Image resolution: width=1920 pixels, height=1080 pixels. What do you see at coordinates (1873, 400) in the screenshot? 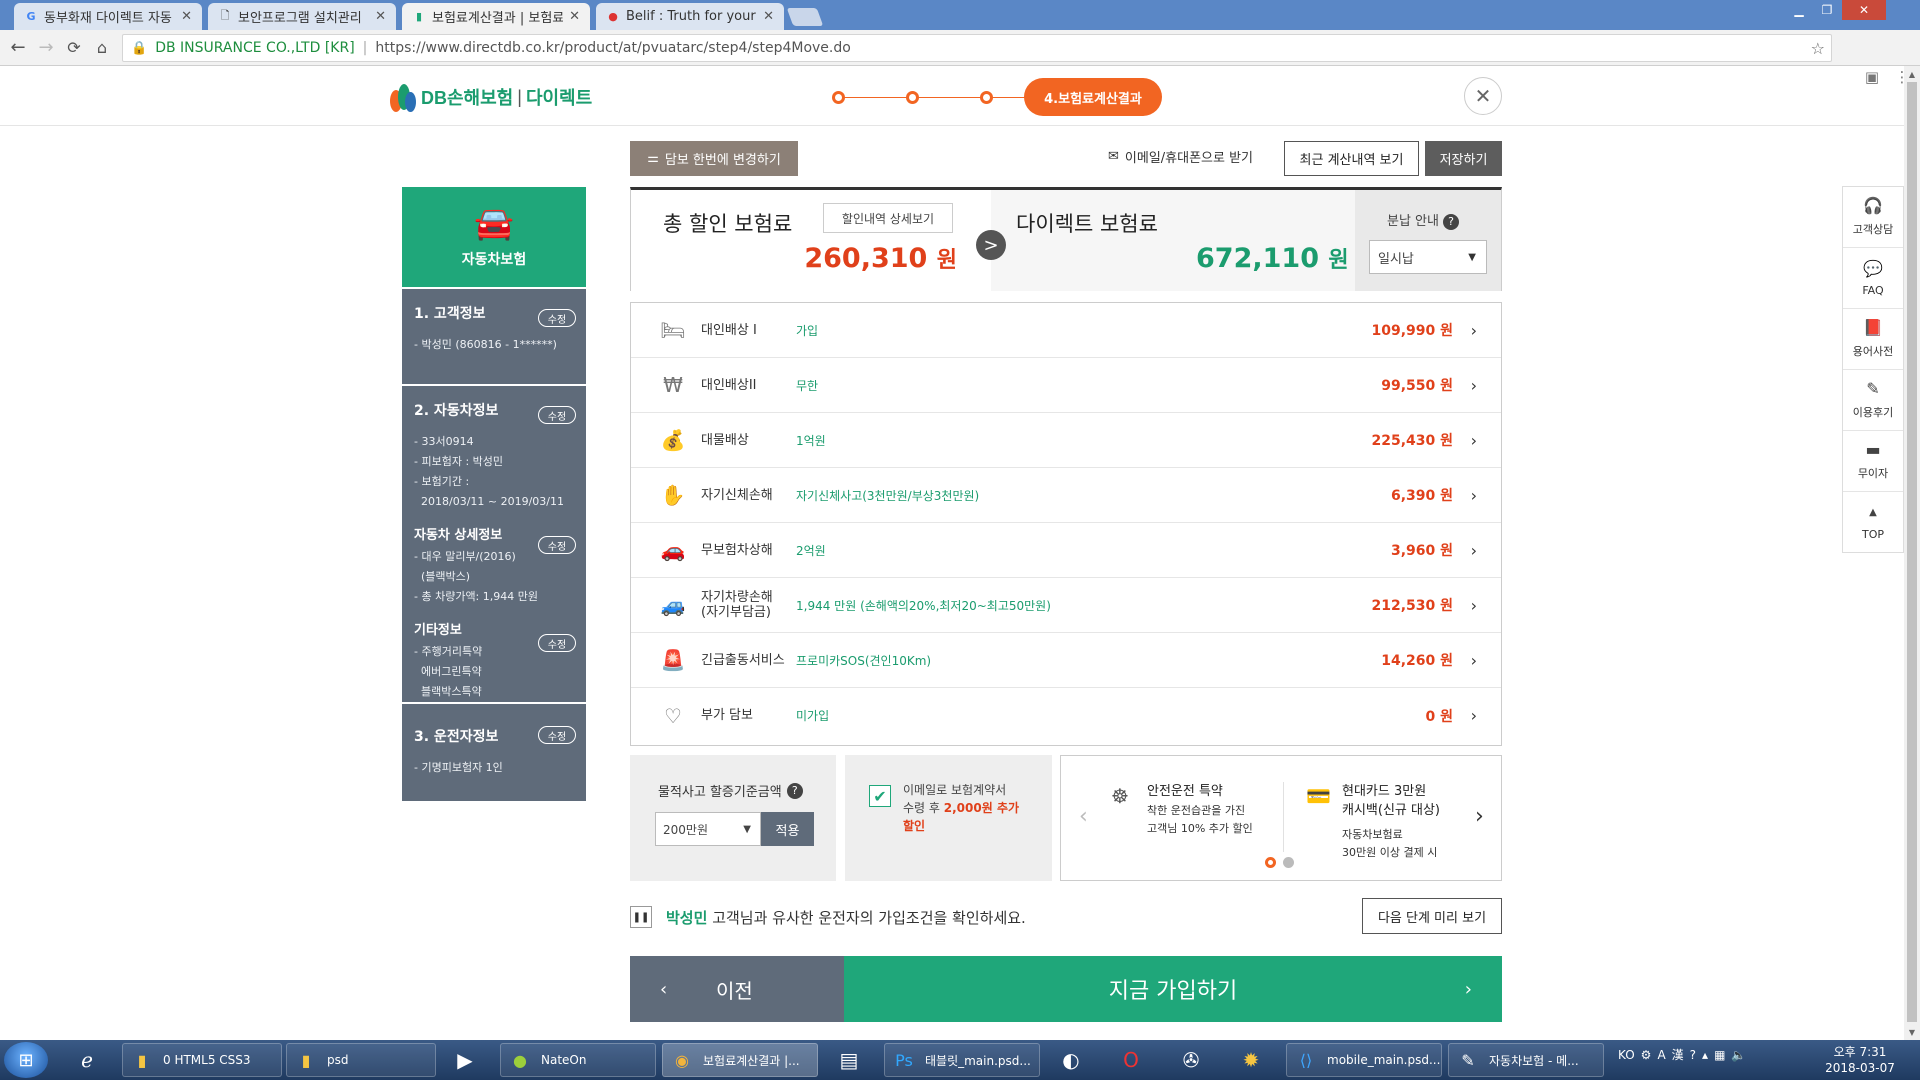
I see `quick-reviews: ✎ 이용후기` at bounding box center [1873, 400].